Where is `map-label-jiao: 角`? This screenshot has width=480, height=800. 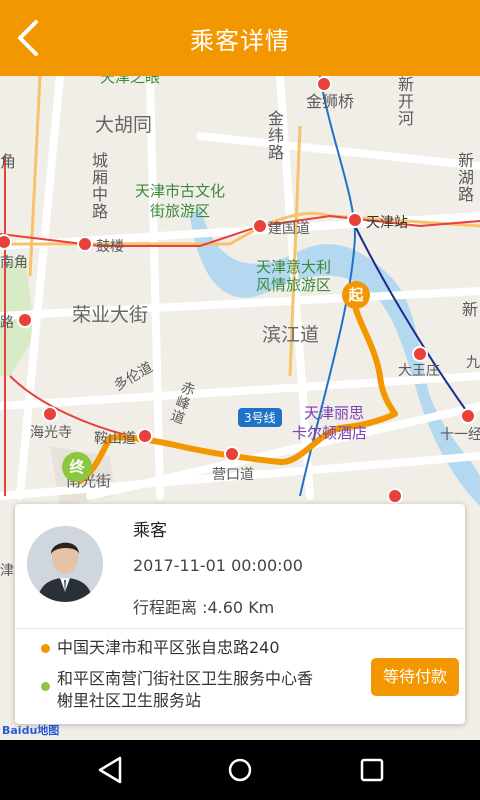 map-label-jiao: 角 is located at coordinates (8, 161).